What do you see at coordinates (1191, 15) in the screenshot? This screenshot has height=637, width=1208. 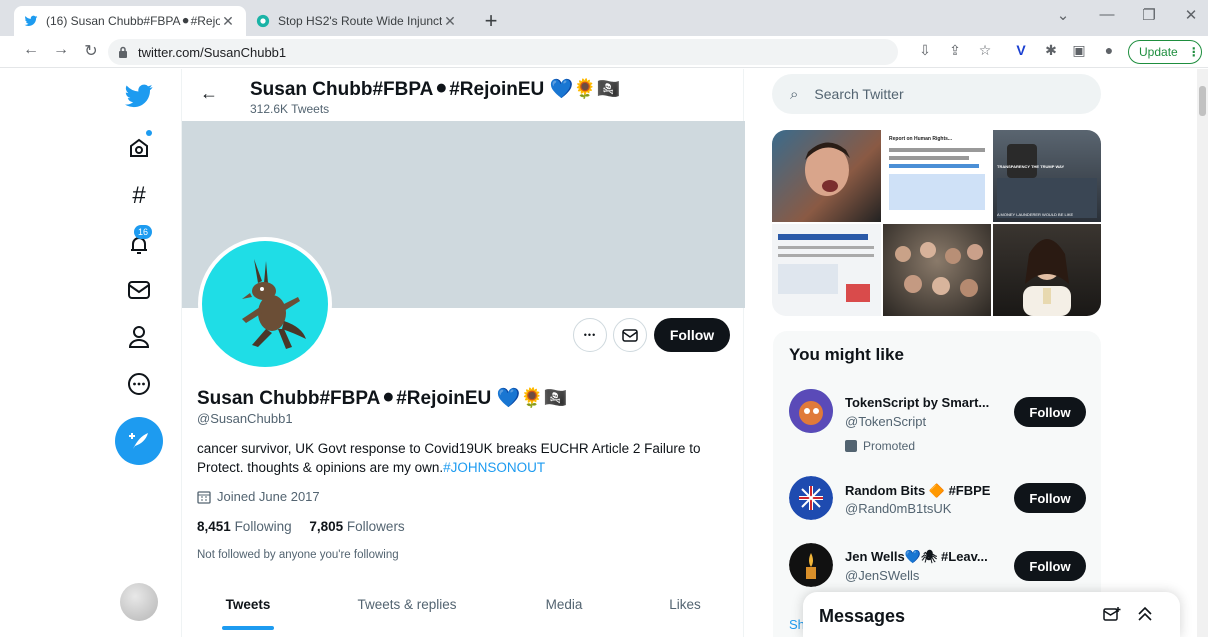 I see `window-close-icon: ✕` at bounding box center [1191, 15].